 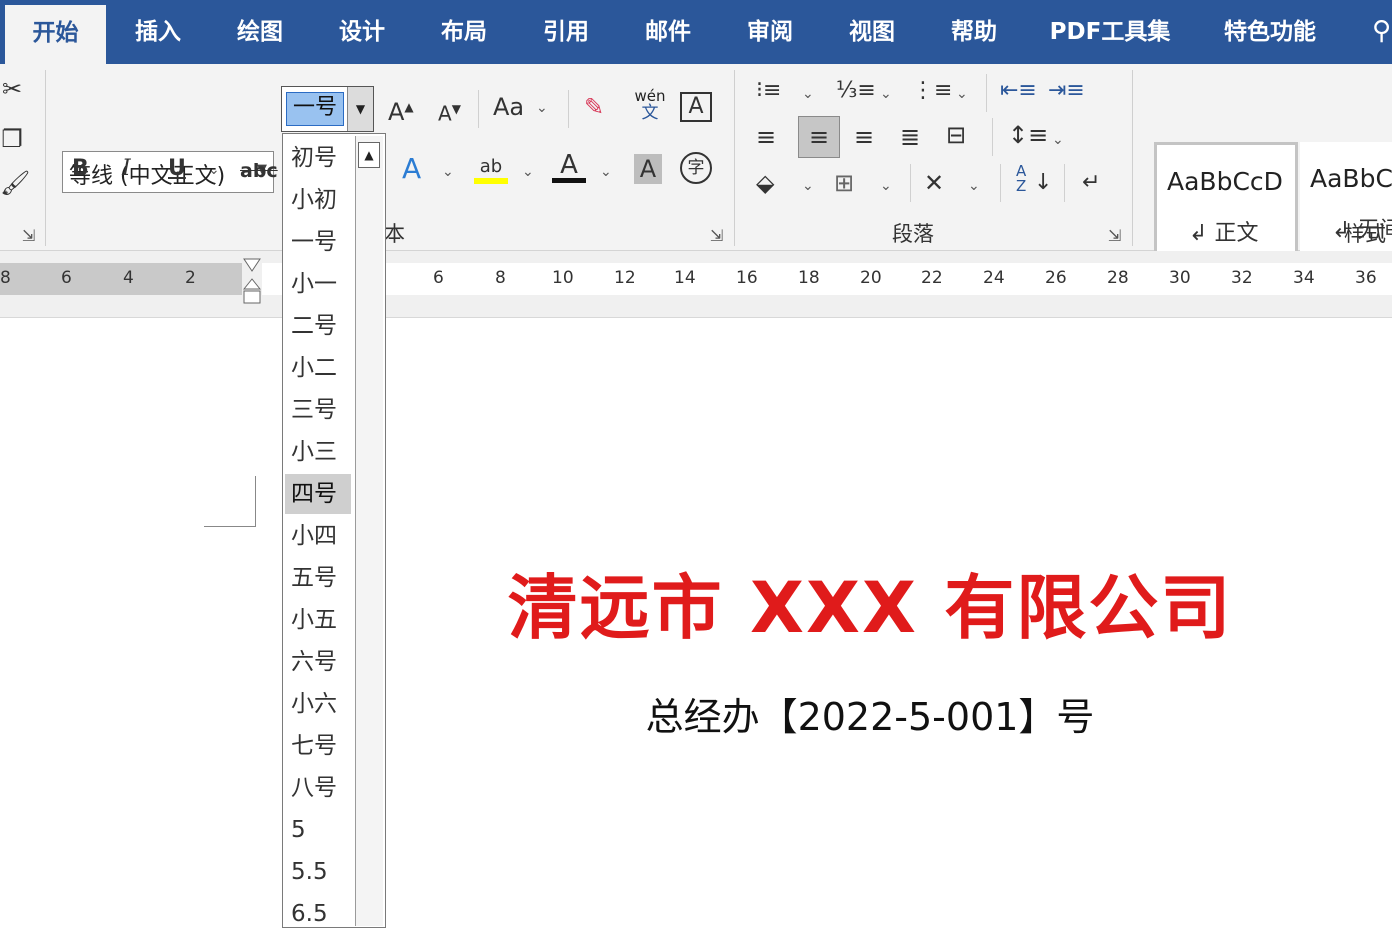 What do you see at coordinates (15, 183) in the screenshot?
I see `format-painter-icon: 🖌` at bounding box center [15, 183].